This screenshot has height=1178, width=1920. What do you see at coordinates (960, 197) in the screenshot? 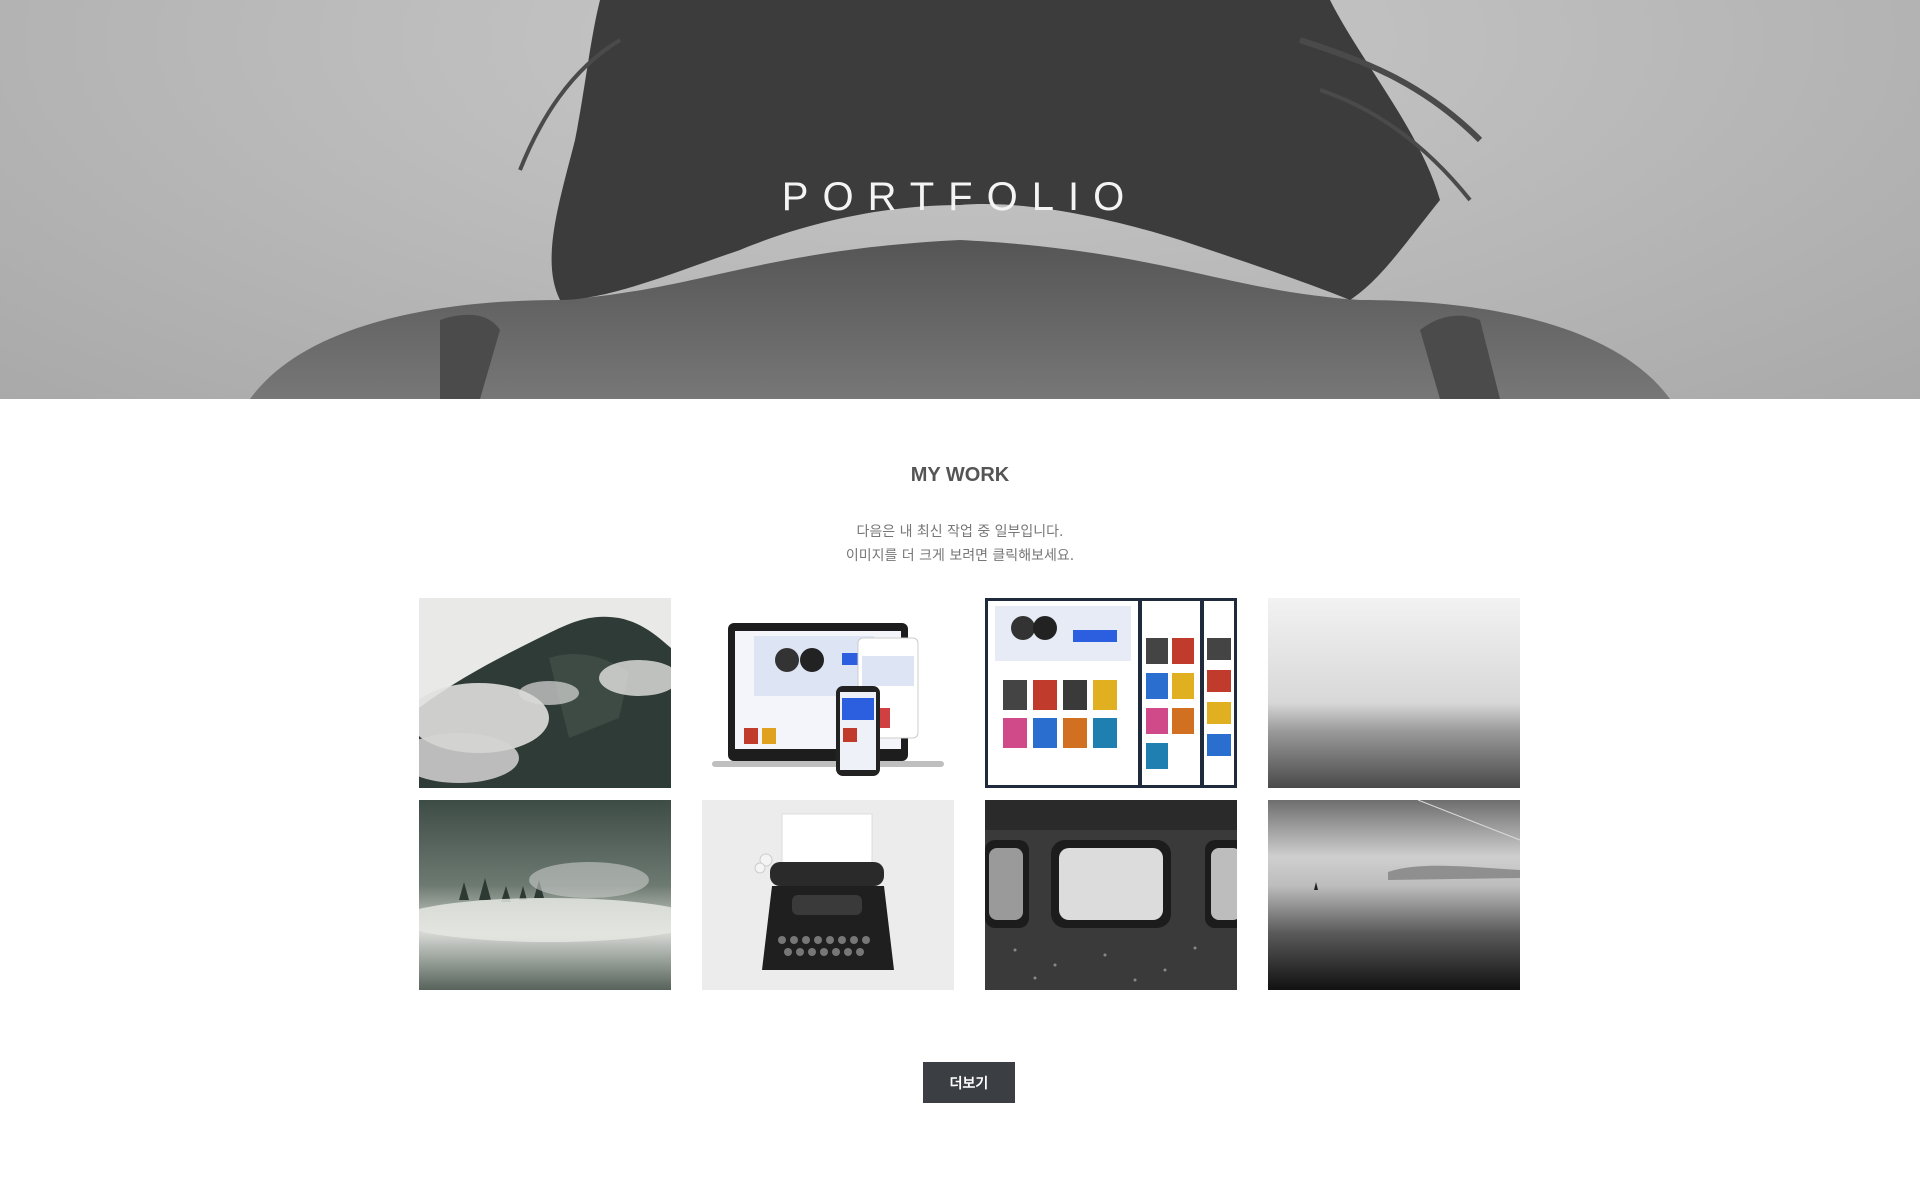
I see `hero-title: PORTFOLIO` at bounding box center [960, 197].